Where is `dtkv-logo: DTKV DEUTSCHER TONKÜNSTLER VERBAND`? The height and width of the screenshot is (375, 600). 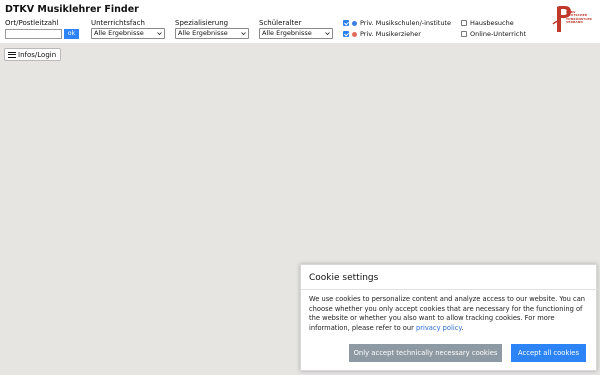
dtkv-logo: DTKV DEUTSCHER TONKÜNSTLER VERBAND is located at coordinates (571, 19).